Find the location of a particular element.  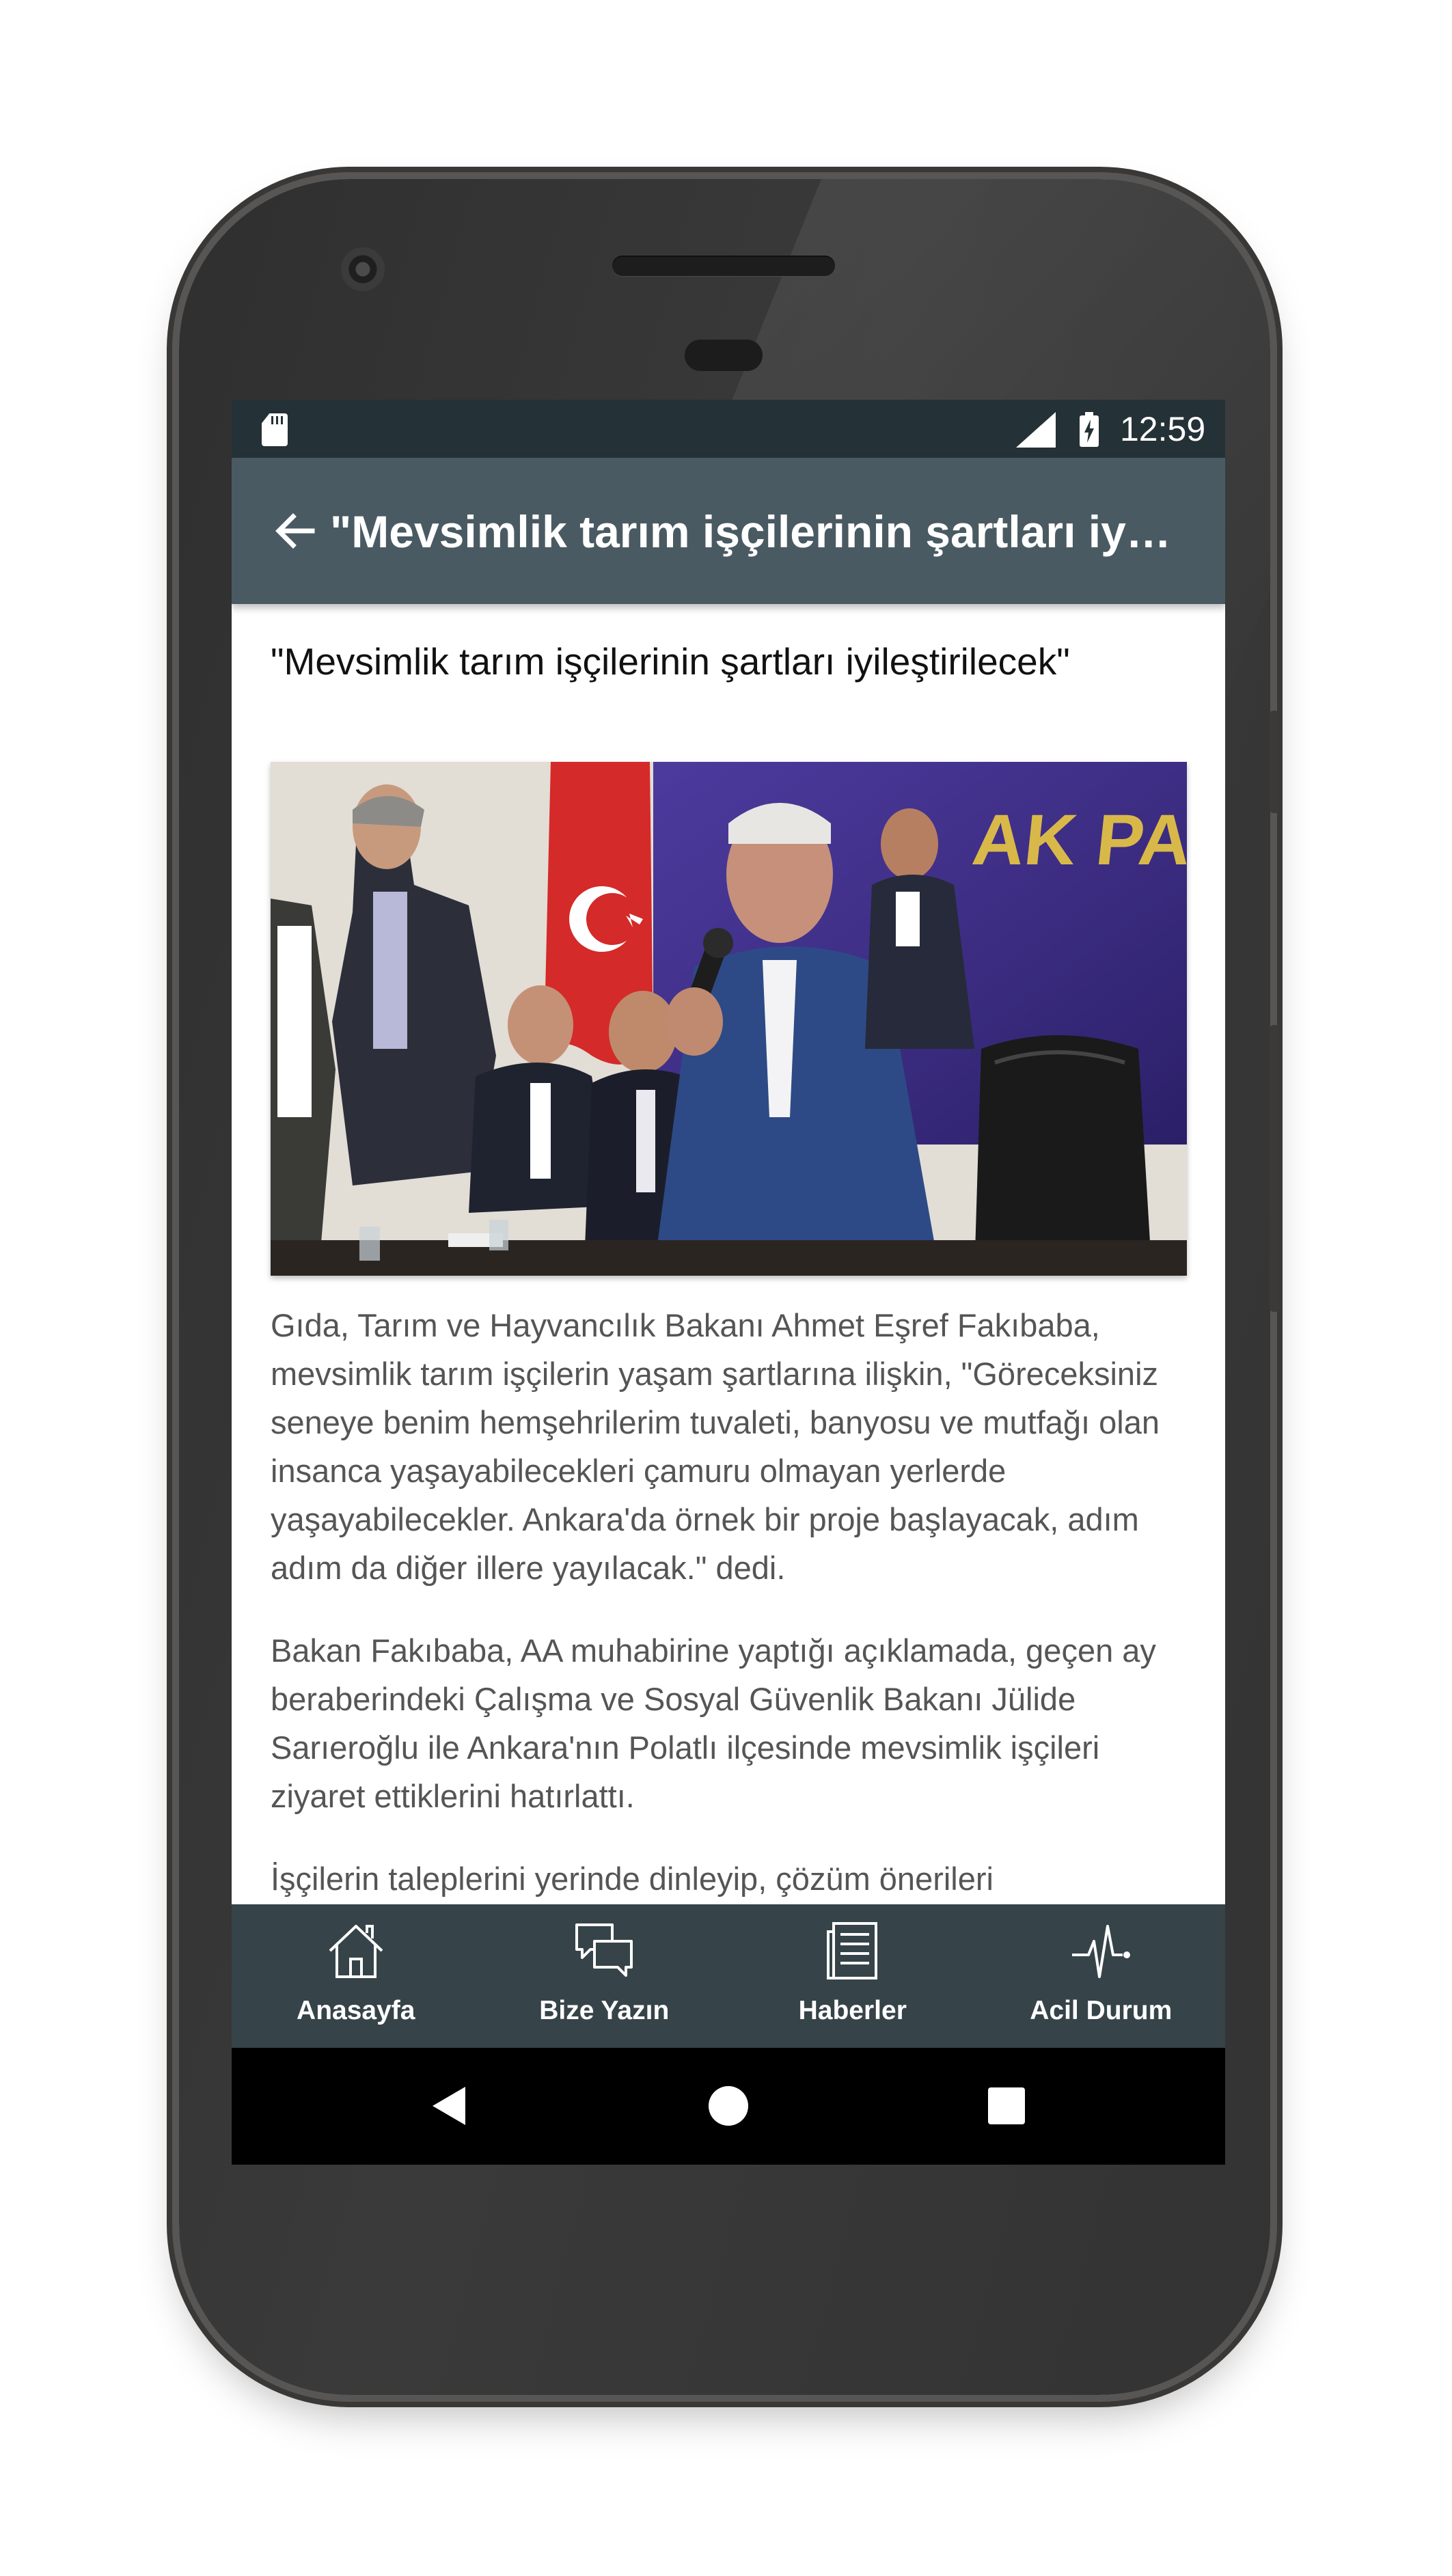

bottom-navigation: Anasayfa Bize Yazın Haberler Acil Durum is located at coordinates (728, 1976).